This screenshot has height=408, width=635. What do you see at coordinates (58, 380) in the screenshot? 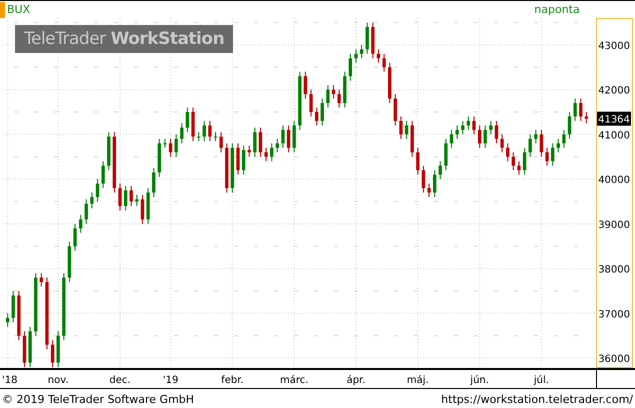
I see `x-axis-label: nov.` at bounding box center [58, 380].